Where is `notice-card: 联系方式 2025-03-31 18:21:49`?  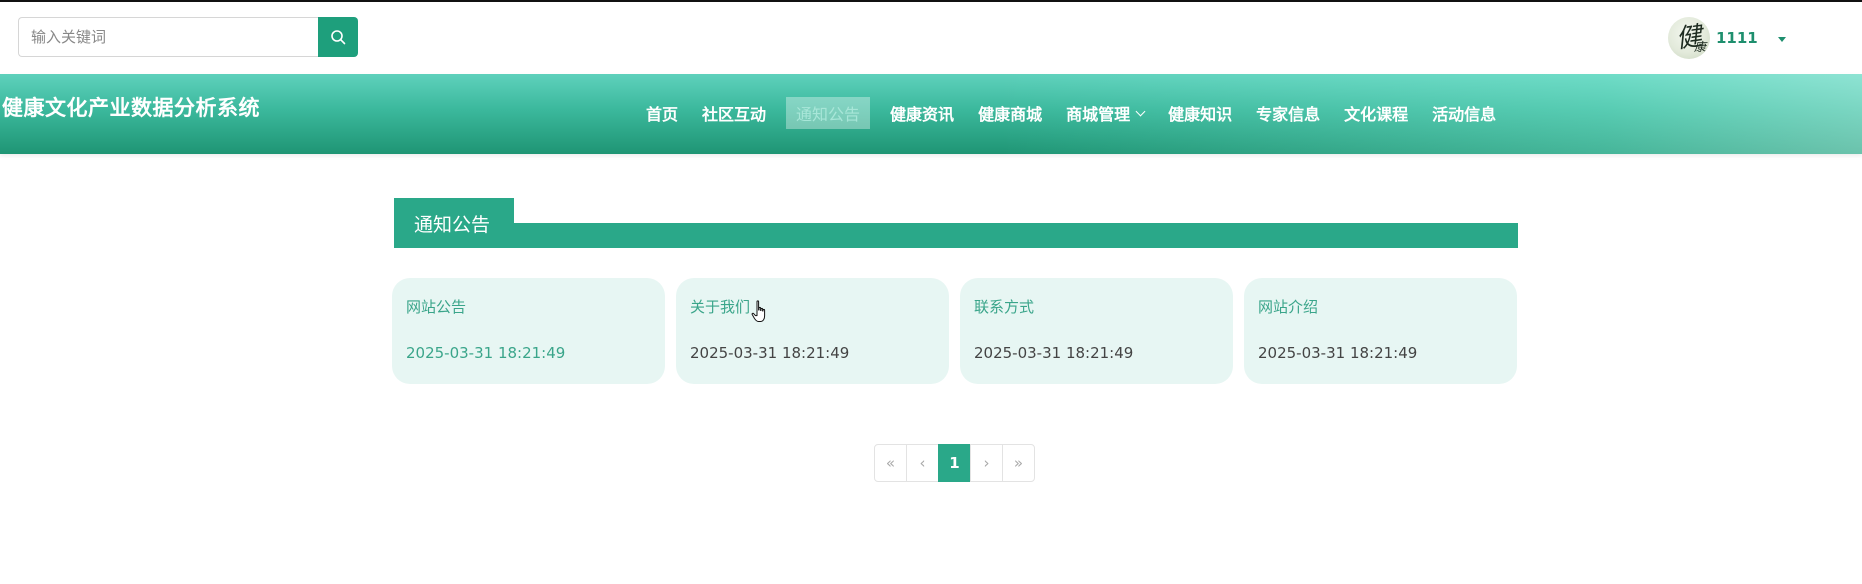 notice-card: 联系方式 2025-03-31 18:21:49 is located at coordinates (1096, 331).